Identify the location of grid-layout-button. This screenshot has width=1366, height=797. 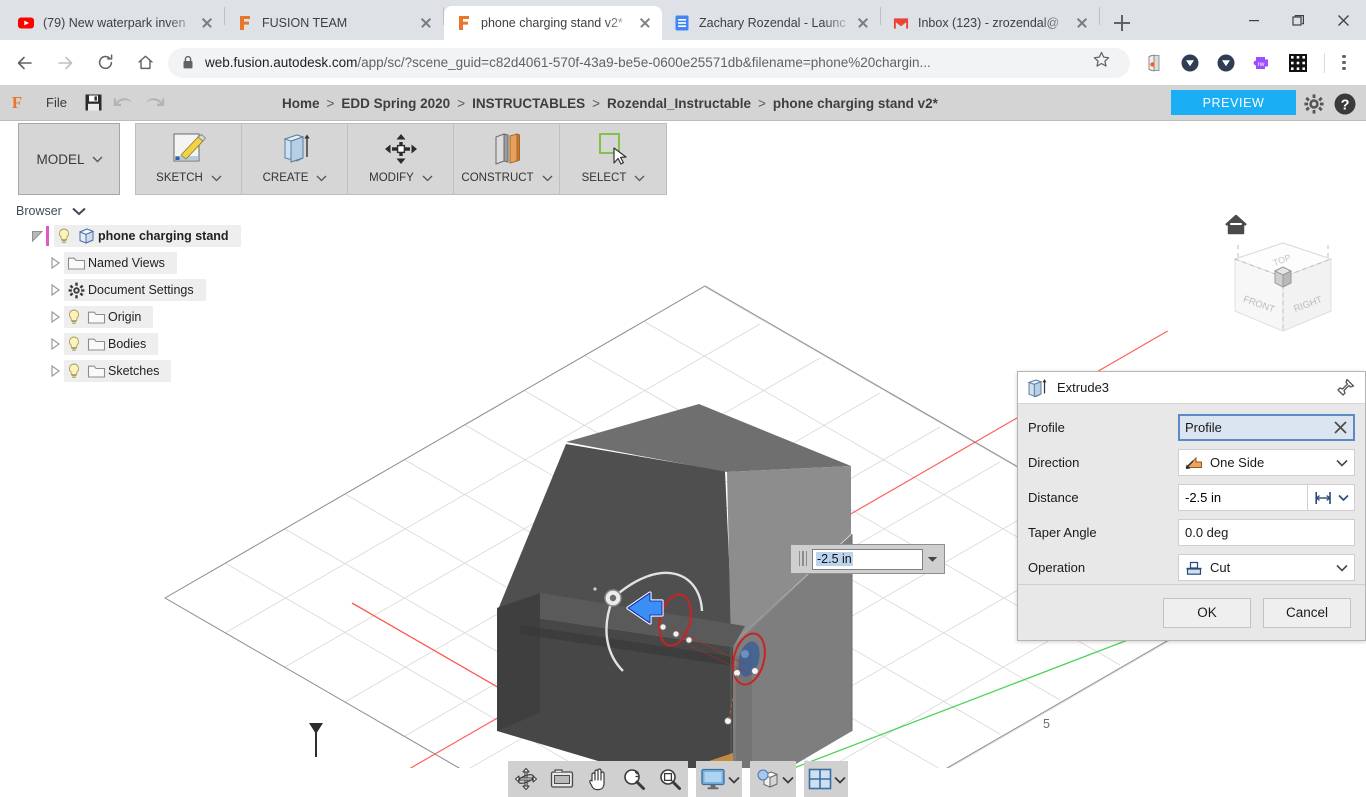
(826, 779).